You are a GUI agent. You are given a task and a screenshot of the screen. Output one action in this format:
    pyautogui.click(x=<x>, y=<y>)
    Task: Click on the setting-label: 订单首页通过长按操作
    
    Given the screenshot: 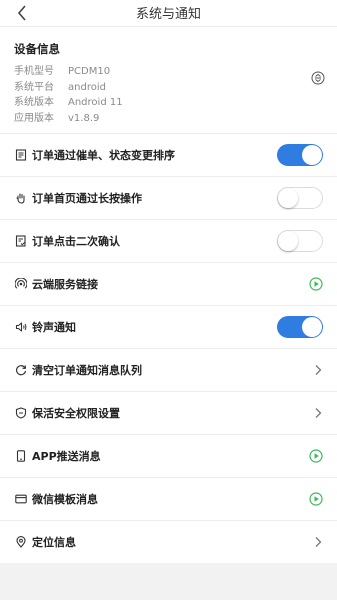 What is the action you would take?
    pyautogui.click(x=87, y=198)
    